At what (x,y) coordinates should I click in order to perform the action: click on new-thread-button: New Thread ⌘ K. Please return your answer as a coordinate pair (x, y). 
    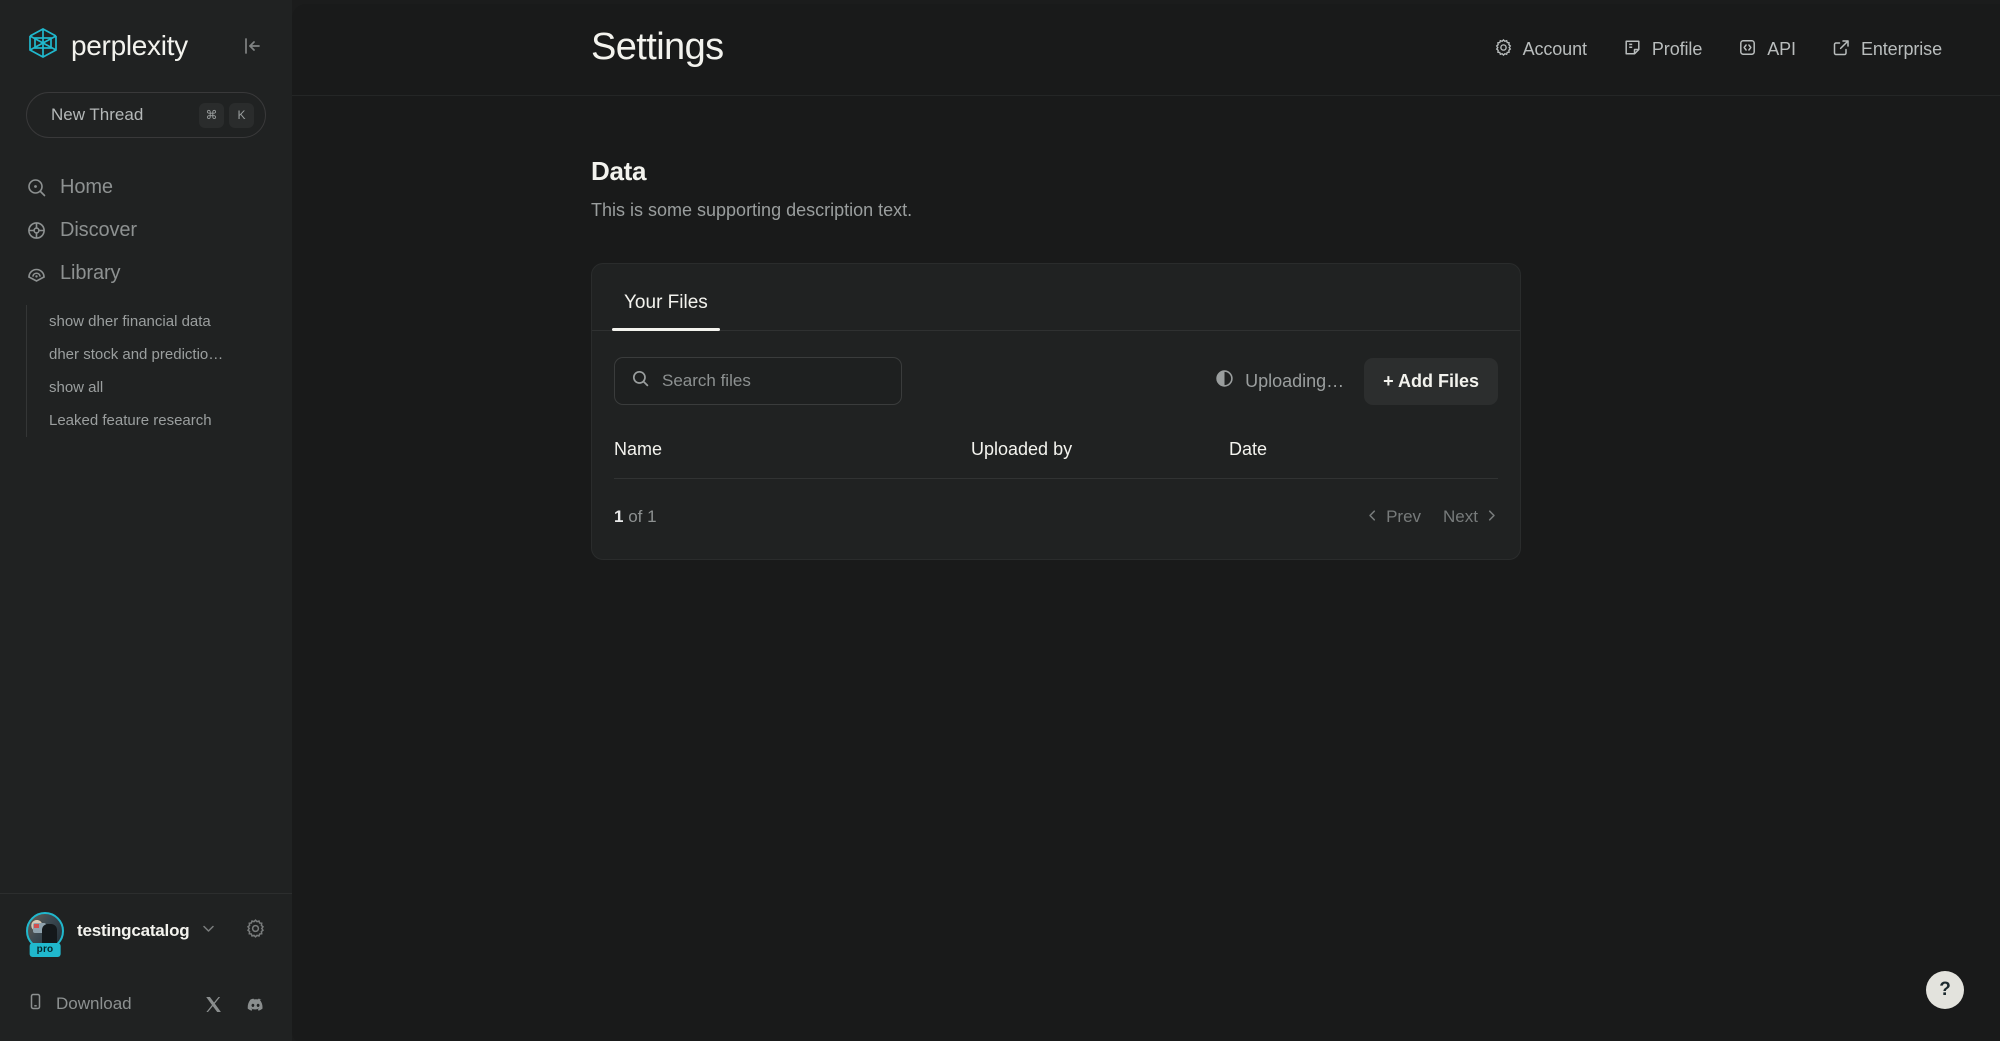
    Looking at the image, I should click on (146, 115).